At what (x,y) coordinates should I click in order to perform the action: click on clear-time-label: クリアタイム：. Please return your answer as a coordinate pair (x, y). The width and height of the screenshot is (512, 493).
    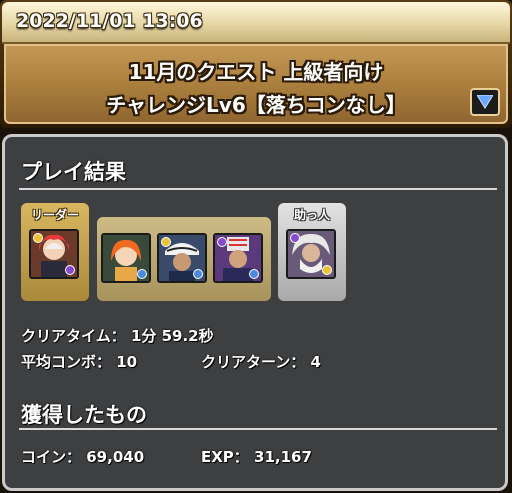
    Looking at the image, I should click on (73, 336).